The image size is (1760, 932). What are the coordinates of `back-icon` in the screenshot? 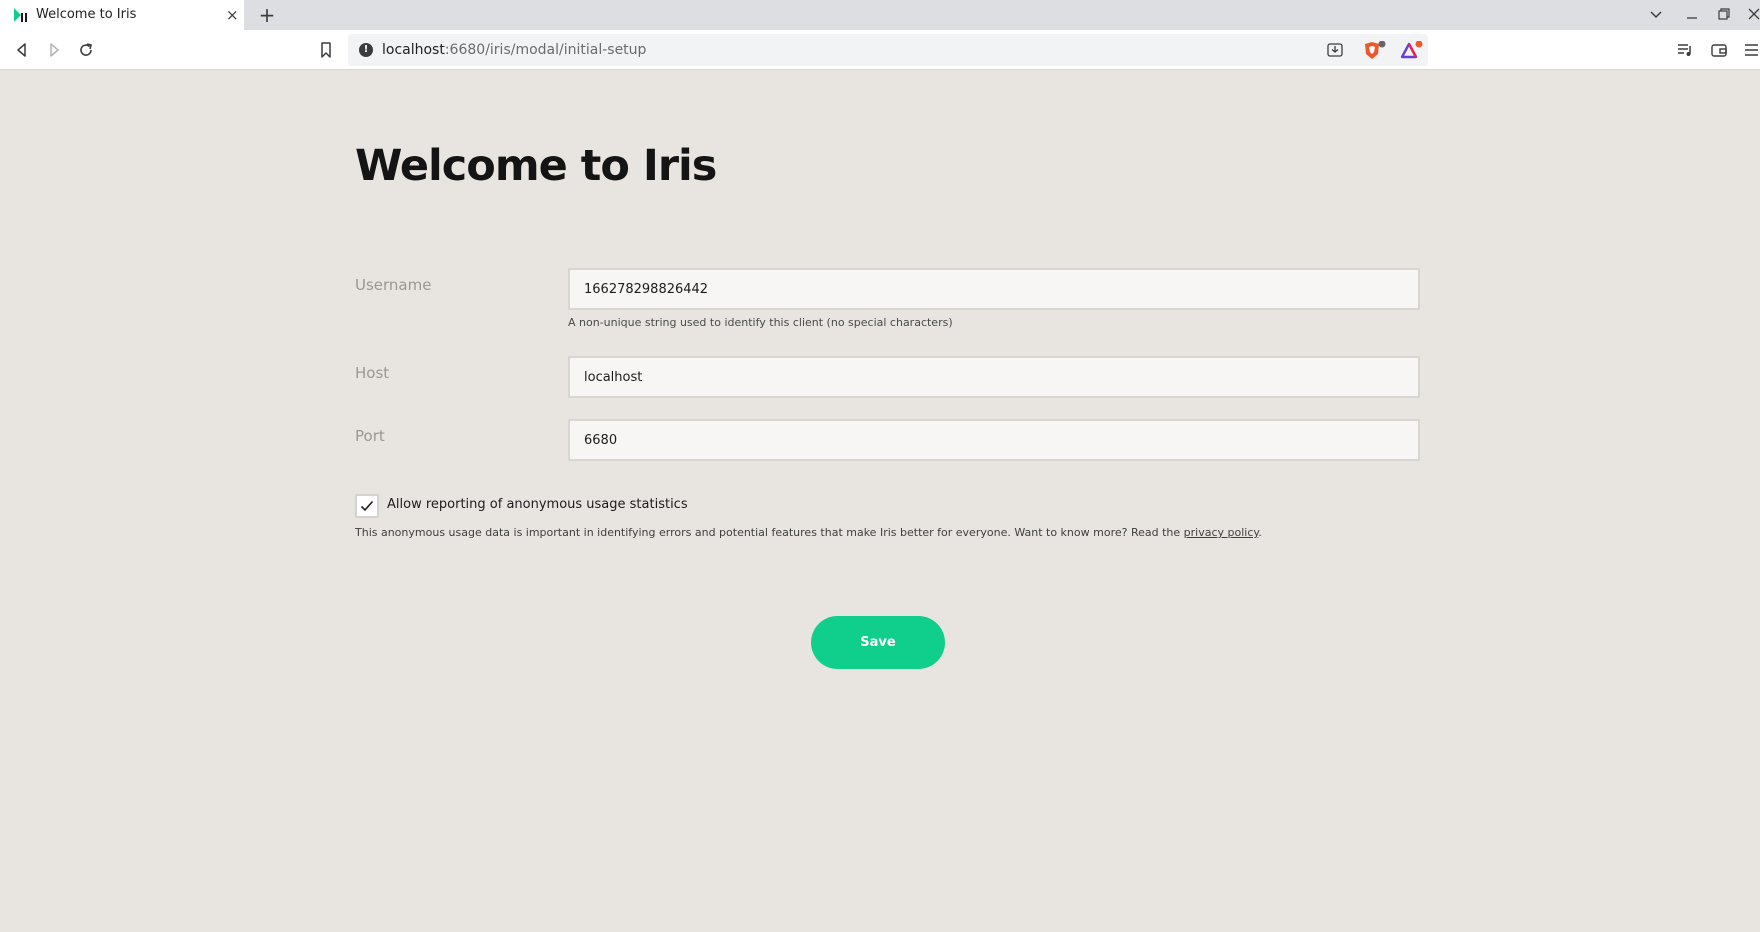 It's located at (22, 50).